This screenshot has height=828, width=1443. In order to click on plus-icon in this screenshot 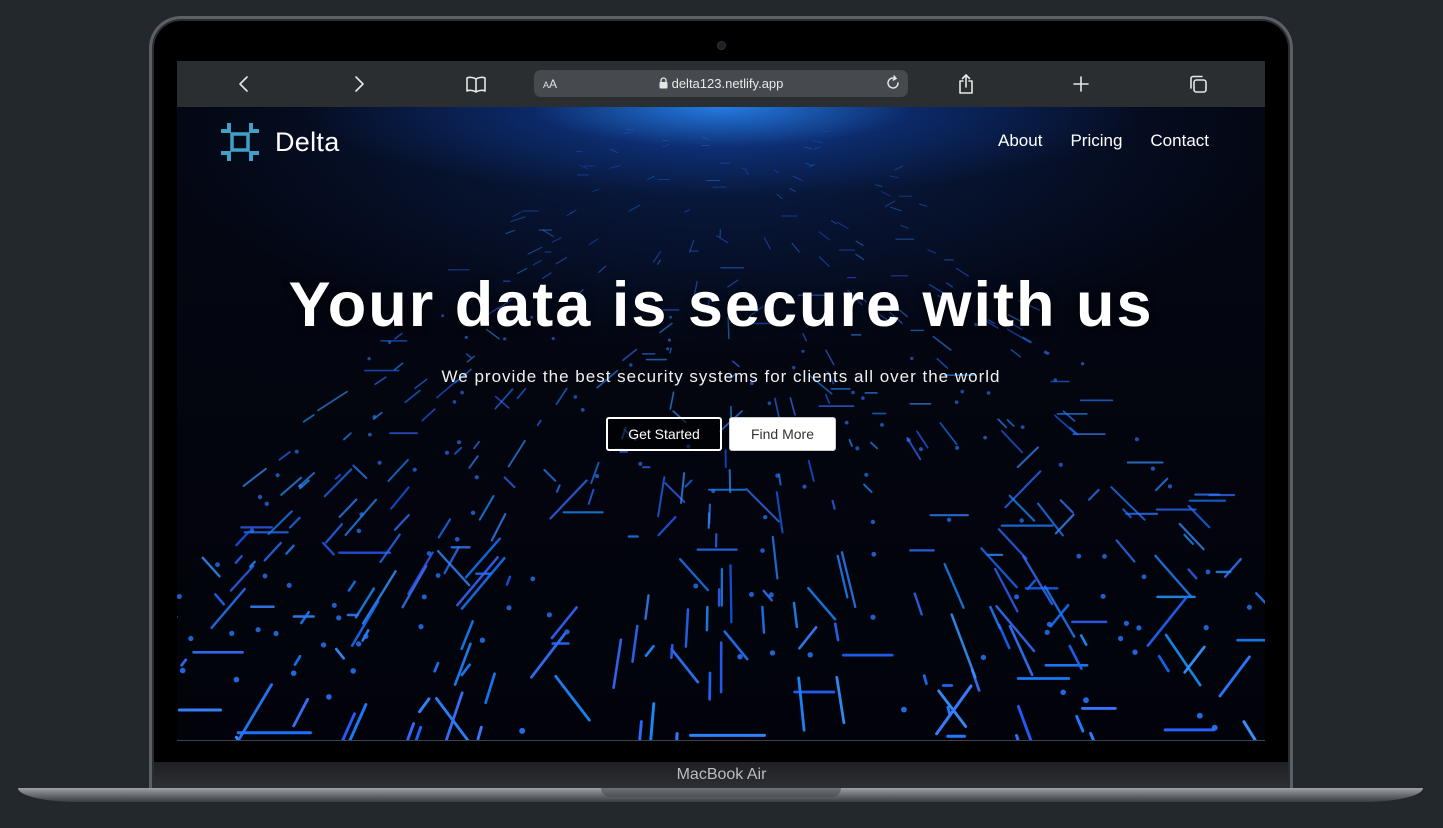, I will do `click(1081, 84)`.